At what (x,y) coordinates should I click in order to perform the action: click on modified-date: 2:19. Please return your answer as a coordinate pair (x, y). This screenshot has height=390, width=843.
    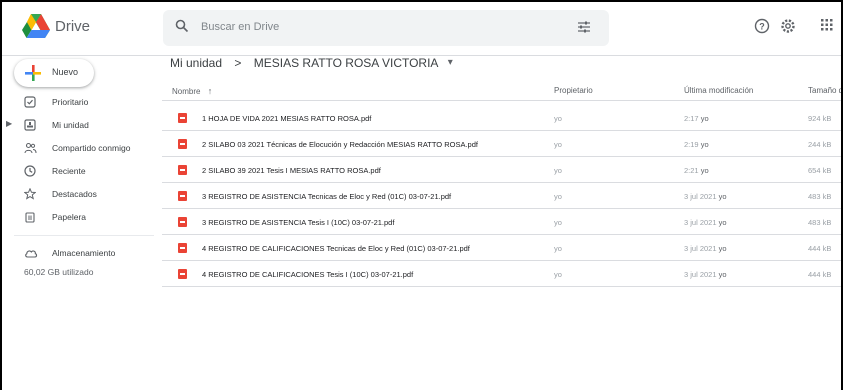
    Looking at the image, I should click on (691, 144).